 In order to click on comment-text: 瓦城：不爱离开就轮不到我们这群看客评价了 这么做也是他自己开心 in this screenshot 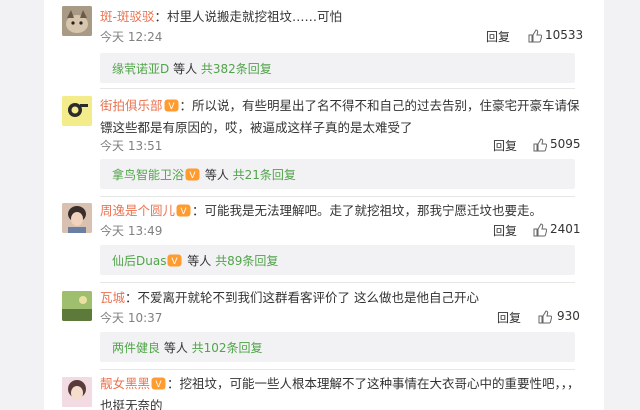, I will do `click(290, 297)`.